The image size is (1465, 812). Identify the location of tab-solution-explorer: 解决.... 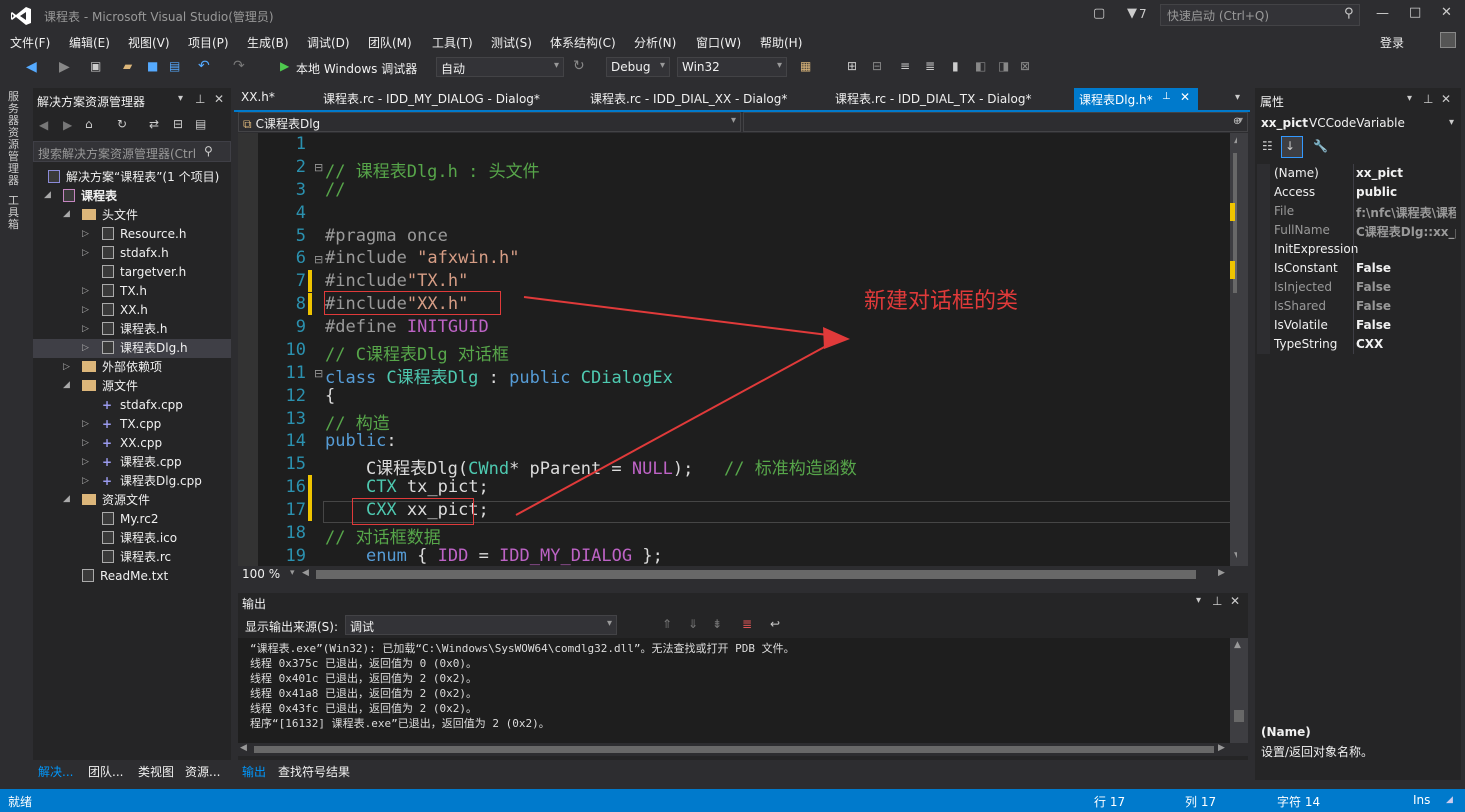
(55, 771).